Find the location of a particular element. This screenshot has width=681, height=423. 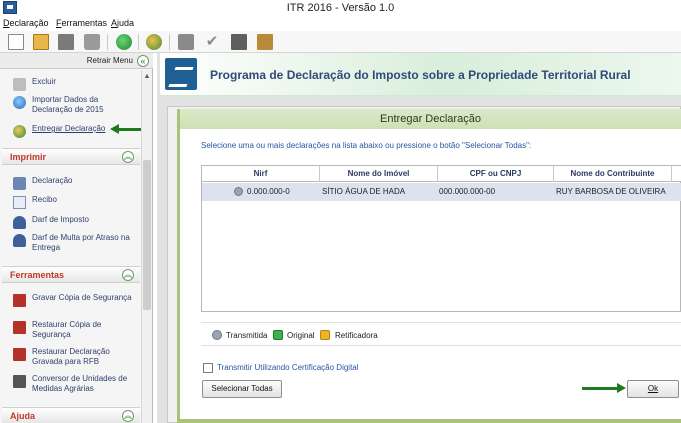

dialog-title: Entregar Declaração is located at coordinates (430, 119).